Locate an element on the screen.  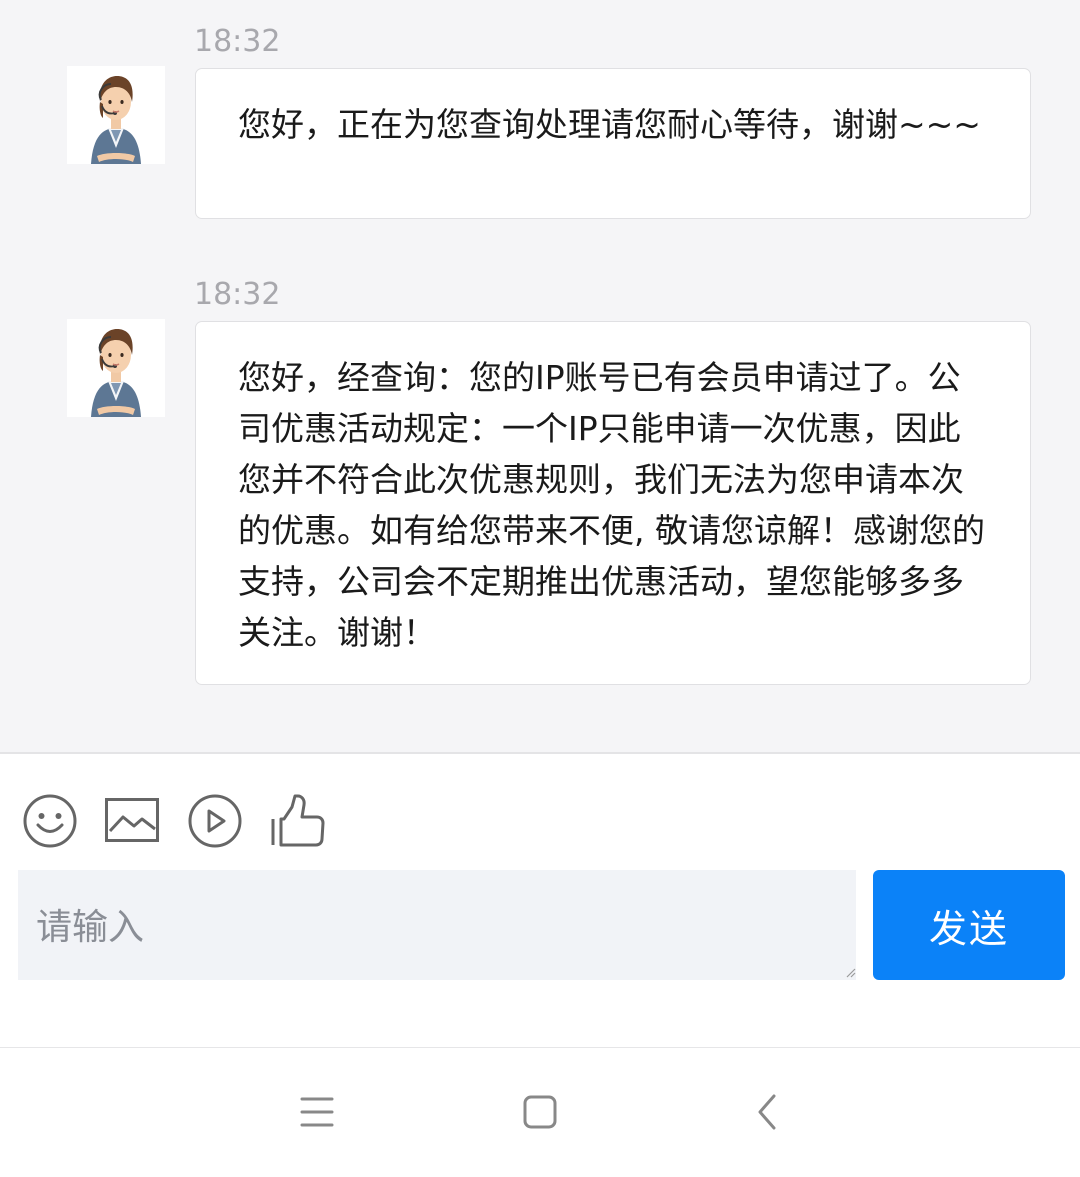
thumbs-up-icon is located at coordinates (298, 821).